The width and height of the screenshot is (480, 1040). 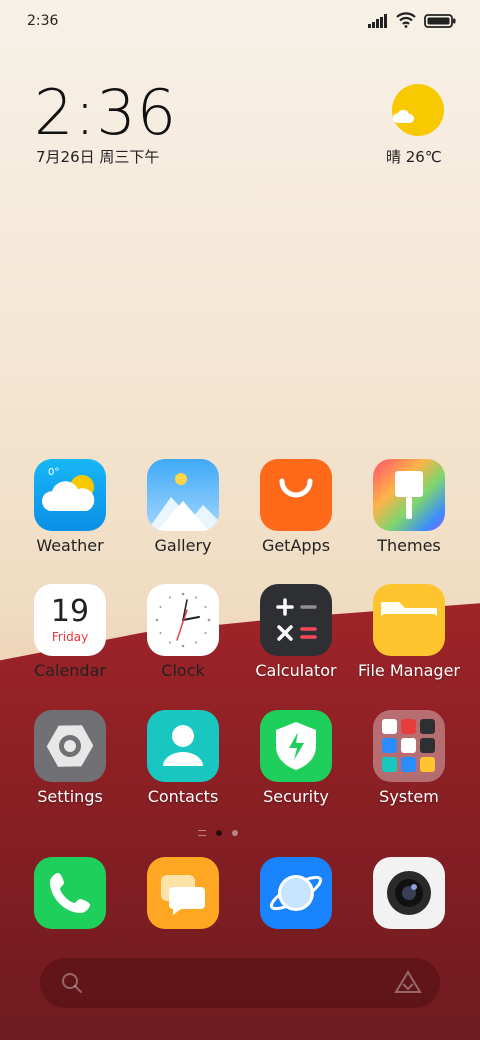 I want to click on camera-icon, so click(x=409, y=893).